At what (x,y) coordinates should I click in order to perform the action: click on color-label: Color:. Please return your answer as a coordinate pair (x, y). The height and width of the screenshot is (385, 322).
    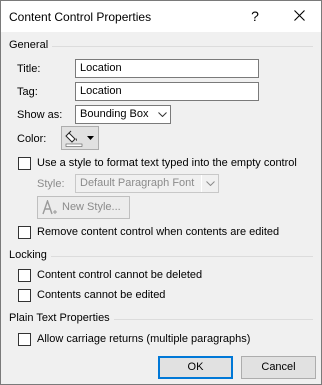
    Looking at the image, I should click on (32, 139).